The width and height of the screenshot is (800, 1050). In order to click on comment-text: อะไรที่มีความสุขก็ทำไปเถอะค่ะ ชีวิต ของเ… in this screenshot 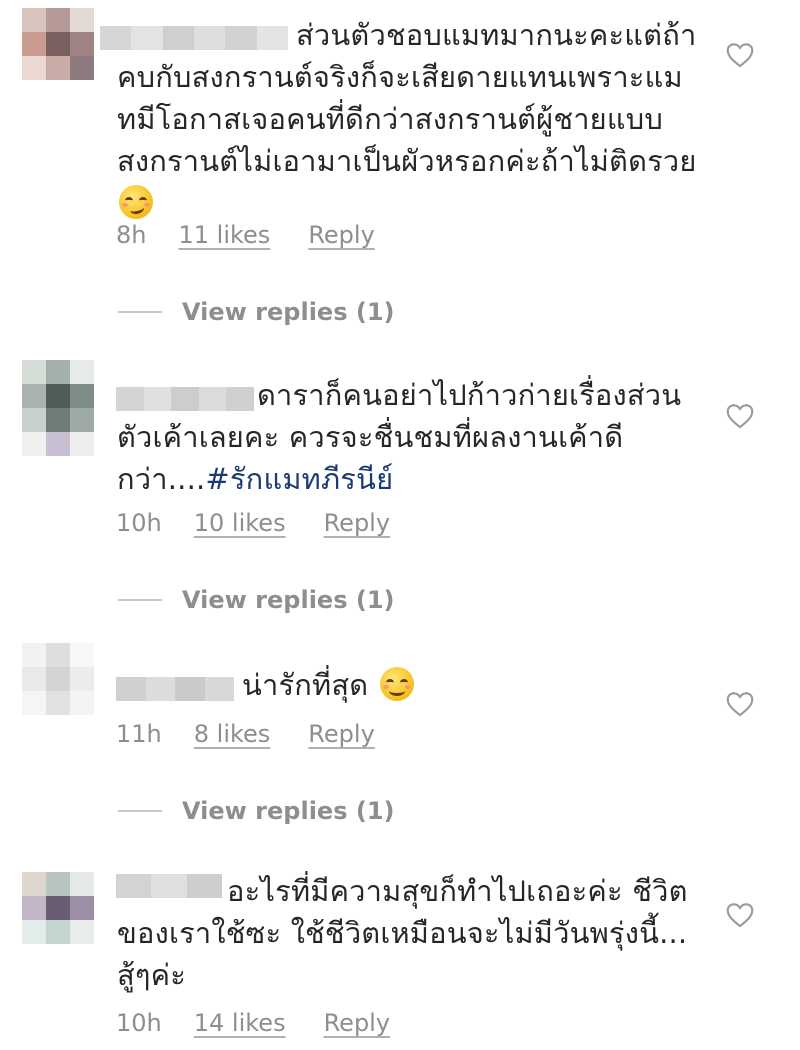, I will do `click(402, 933)`.